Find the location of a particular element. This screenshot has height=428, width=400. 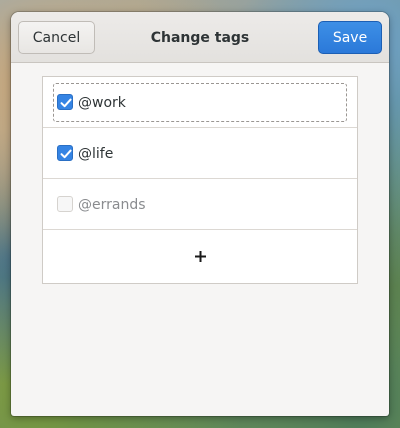

tag-row-work: @work is located at coordinates (200, 102).